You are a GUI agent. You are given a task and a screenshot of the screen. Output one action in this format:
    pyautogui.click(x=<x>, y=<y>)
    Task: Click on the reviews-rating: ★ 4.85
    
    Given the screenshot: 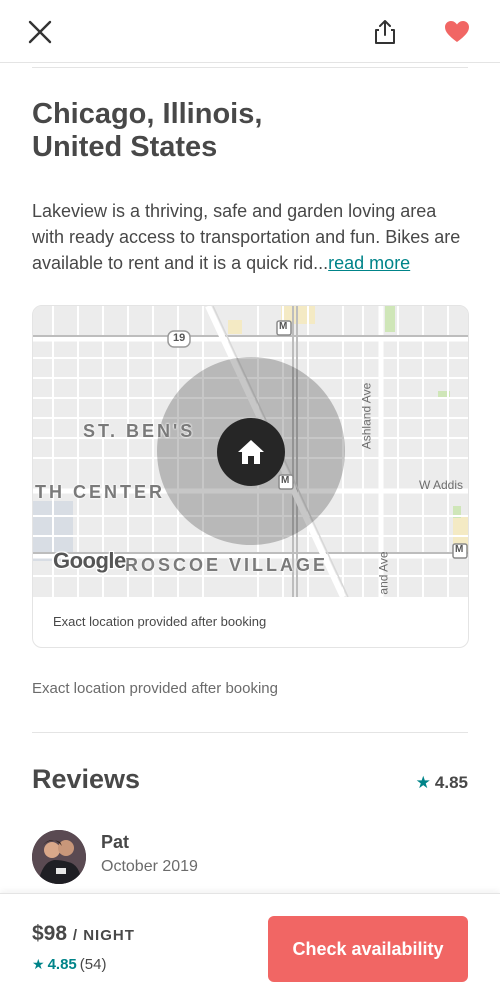 What is the action you would take?
    pyautogui.click(x=442, y=783)
    